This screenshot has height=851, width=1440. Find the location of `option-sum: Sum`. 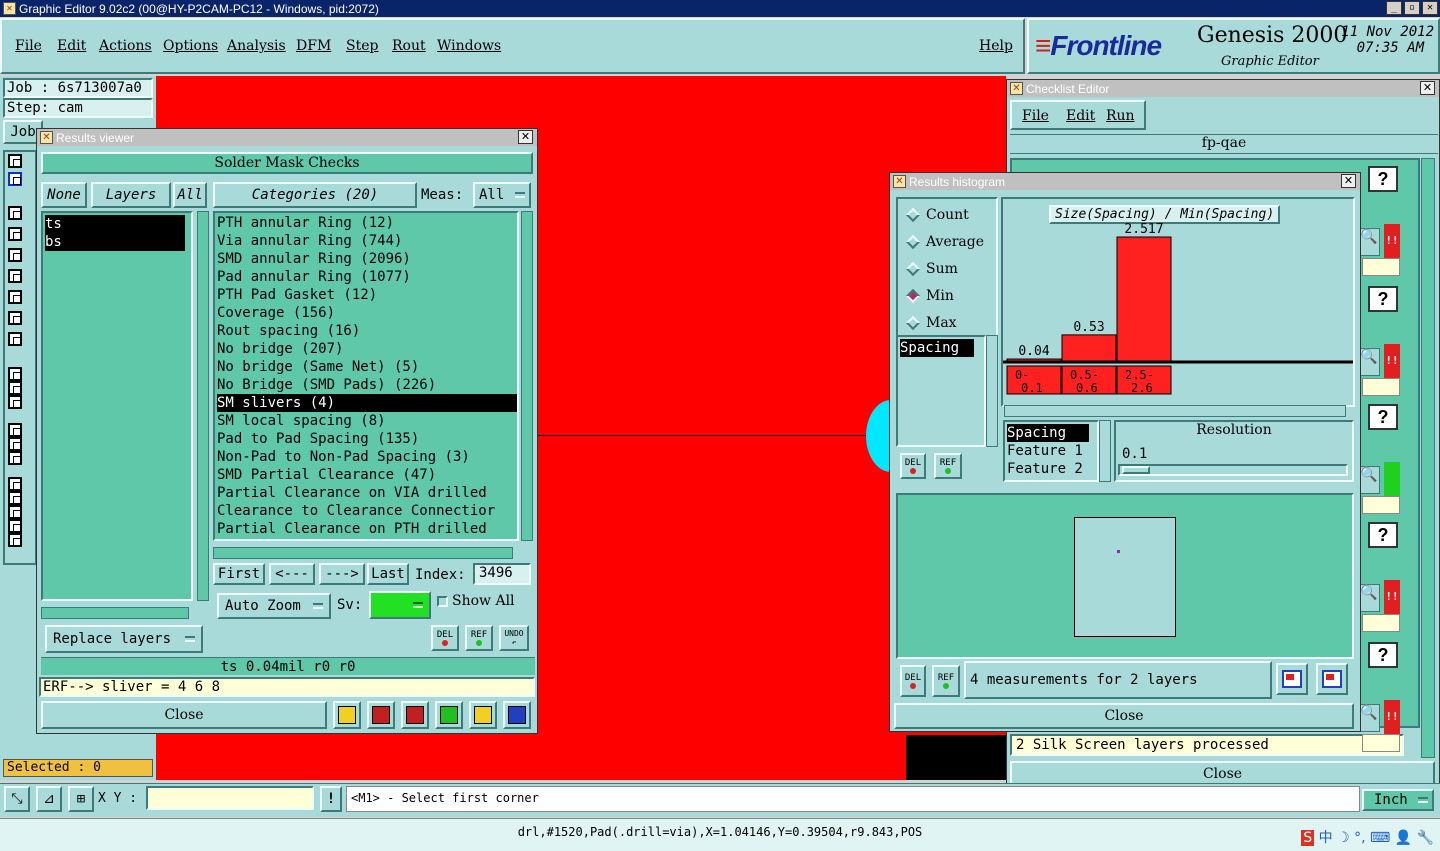

option-sum: Sum is located at coordinates (947, 268).